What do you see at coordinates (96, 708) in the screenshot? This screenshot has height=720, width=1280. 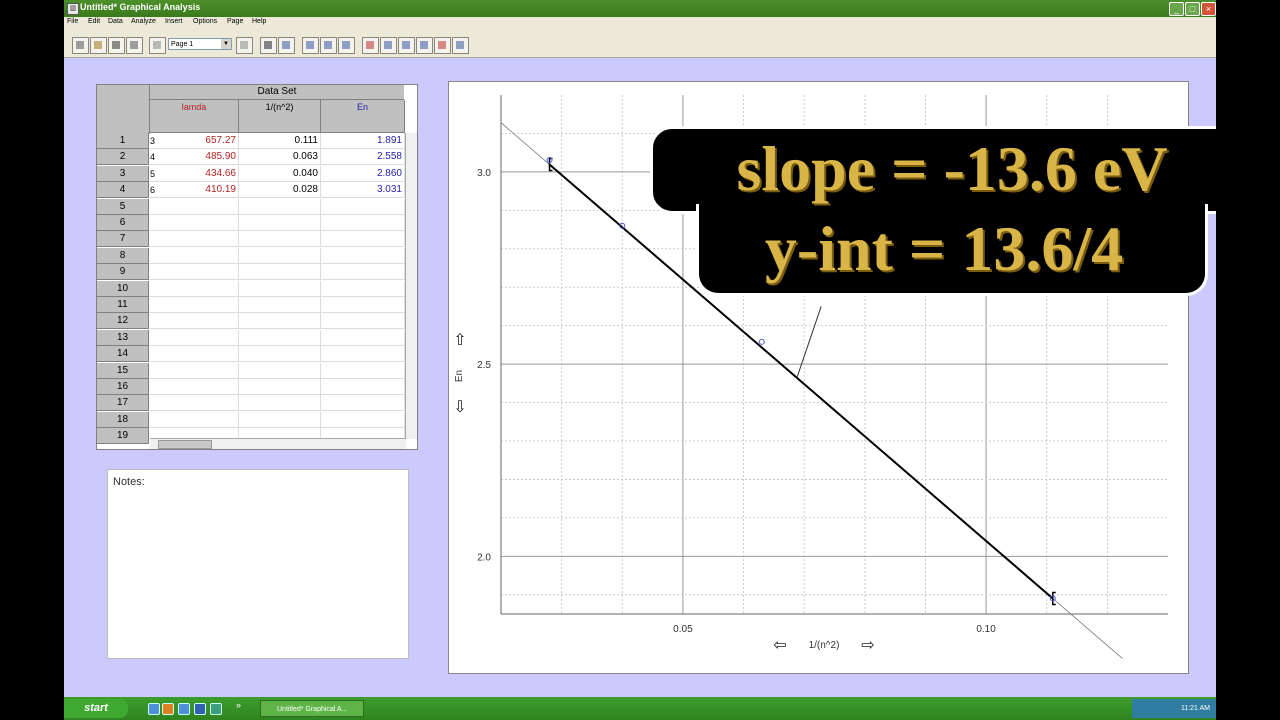 I see `start-button: start` at bounding box center [96, 708].